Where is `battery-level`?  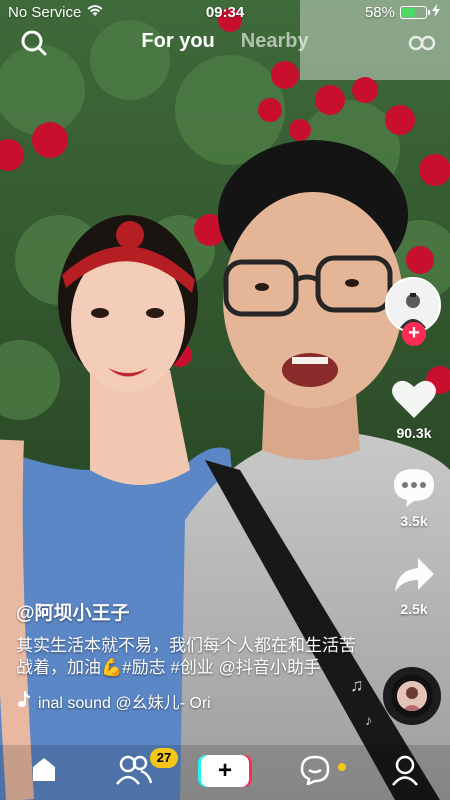
battery-level is located at coordinates (409, 12).